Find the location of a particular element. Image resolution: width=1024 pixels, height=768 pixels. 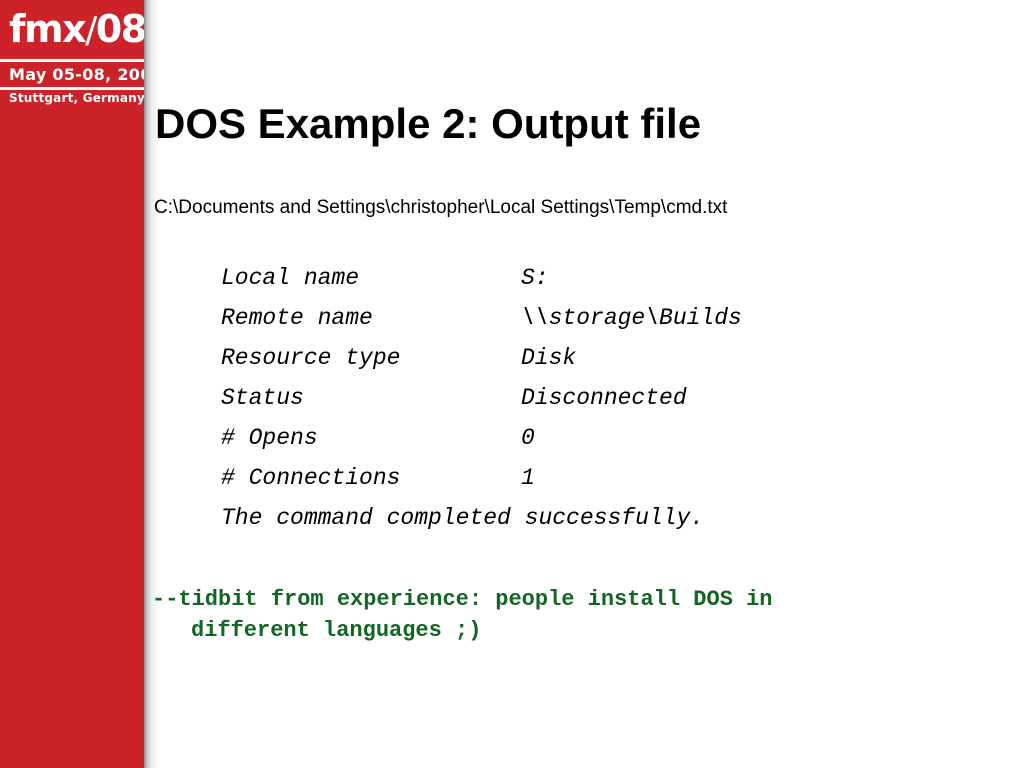

fmx-logo-text: fmx/08 is located at coordinates (73, 29).